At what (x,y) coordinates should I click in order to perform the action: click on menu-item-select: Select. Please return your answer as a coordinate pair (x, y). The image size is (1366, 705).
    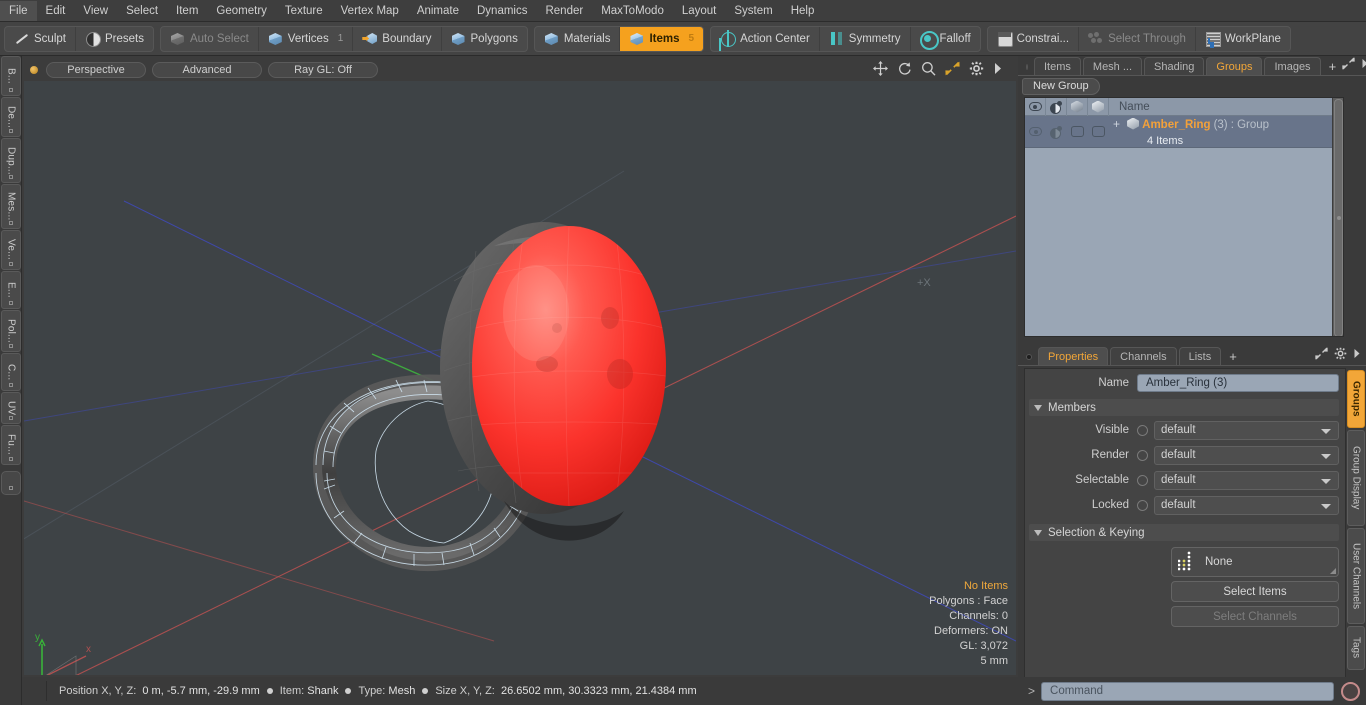
    Looking at the image, I should click on (142, 11).